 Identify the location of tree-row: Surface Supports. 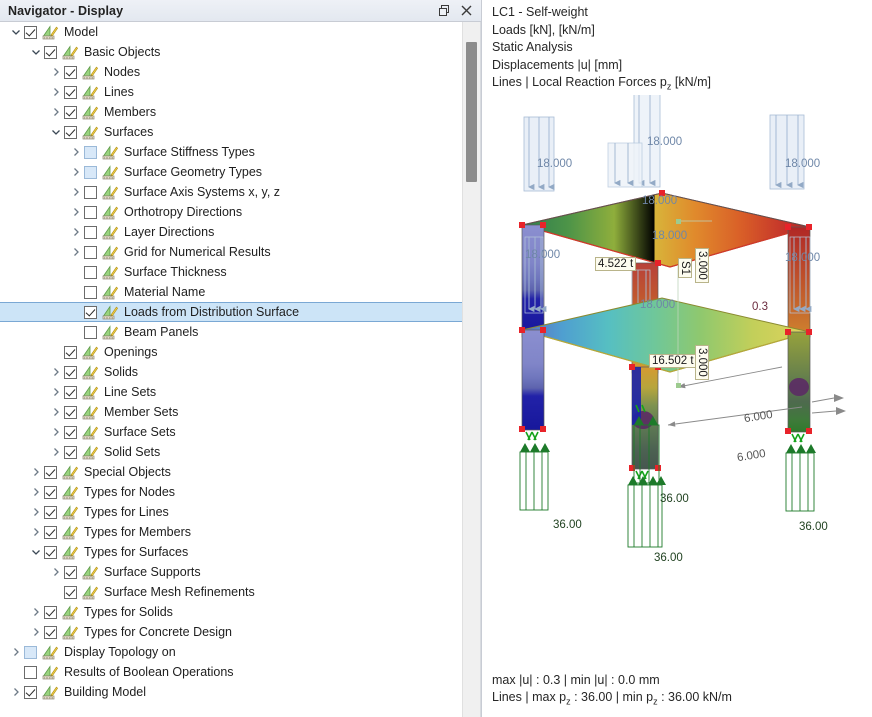
(231, 572).